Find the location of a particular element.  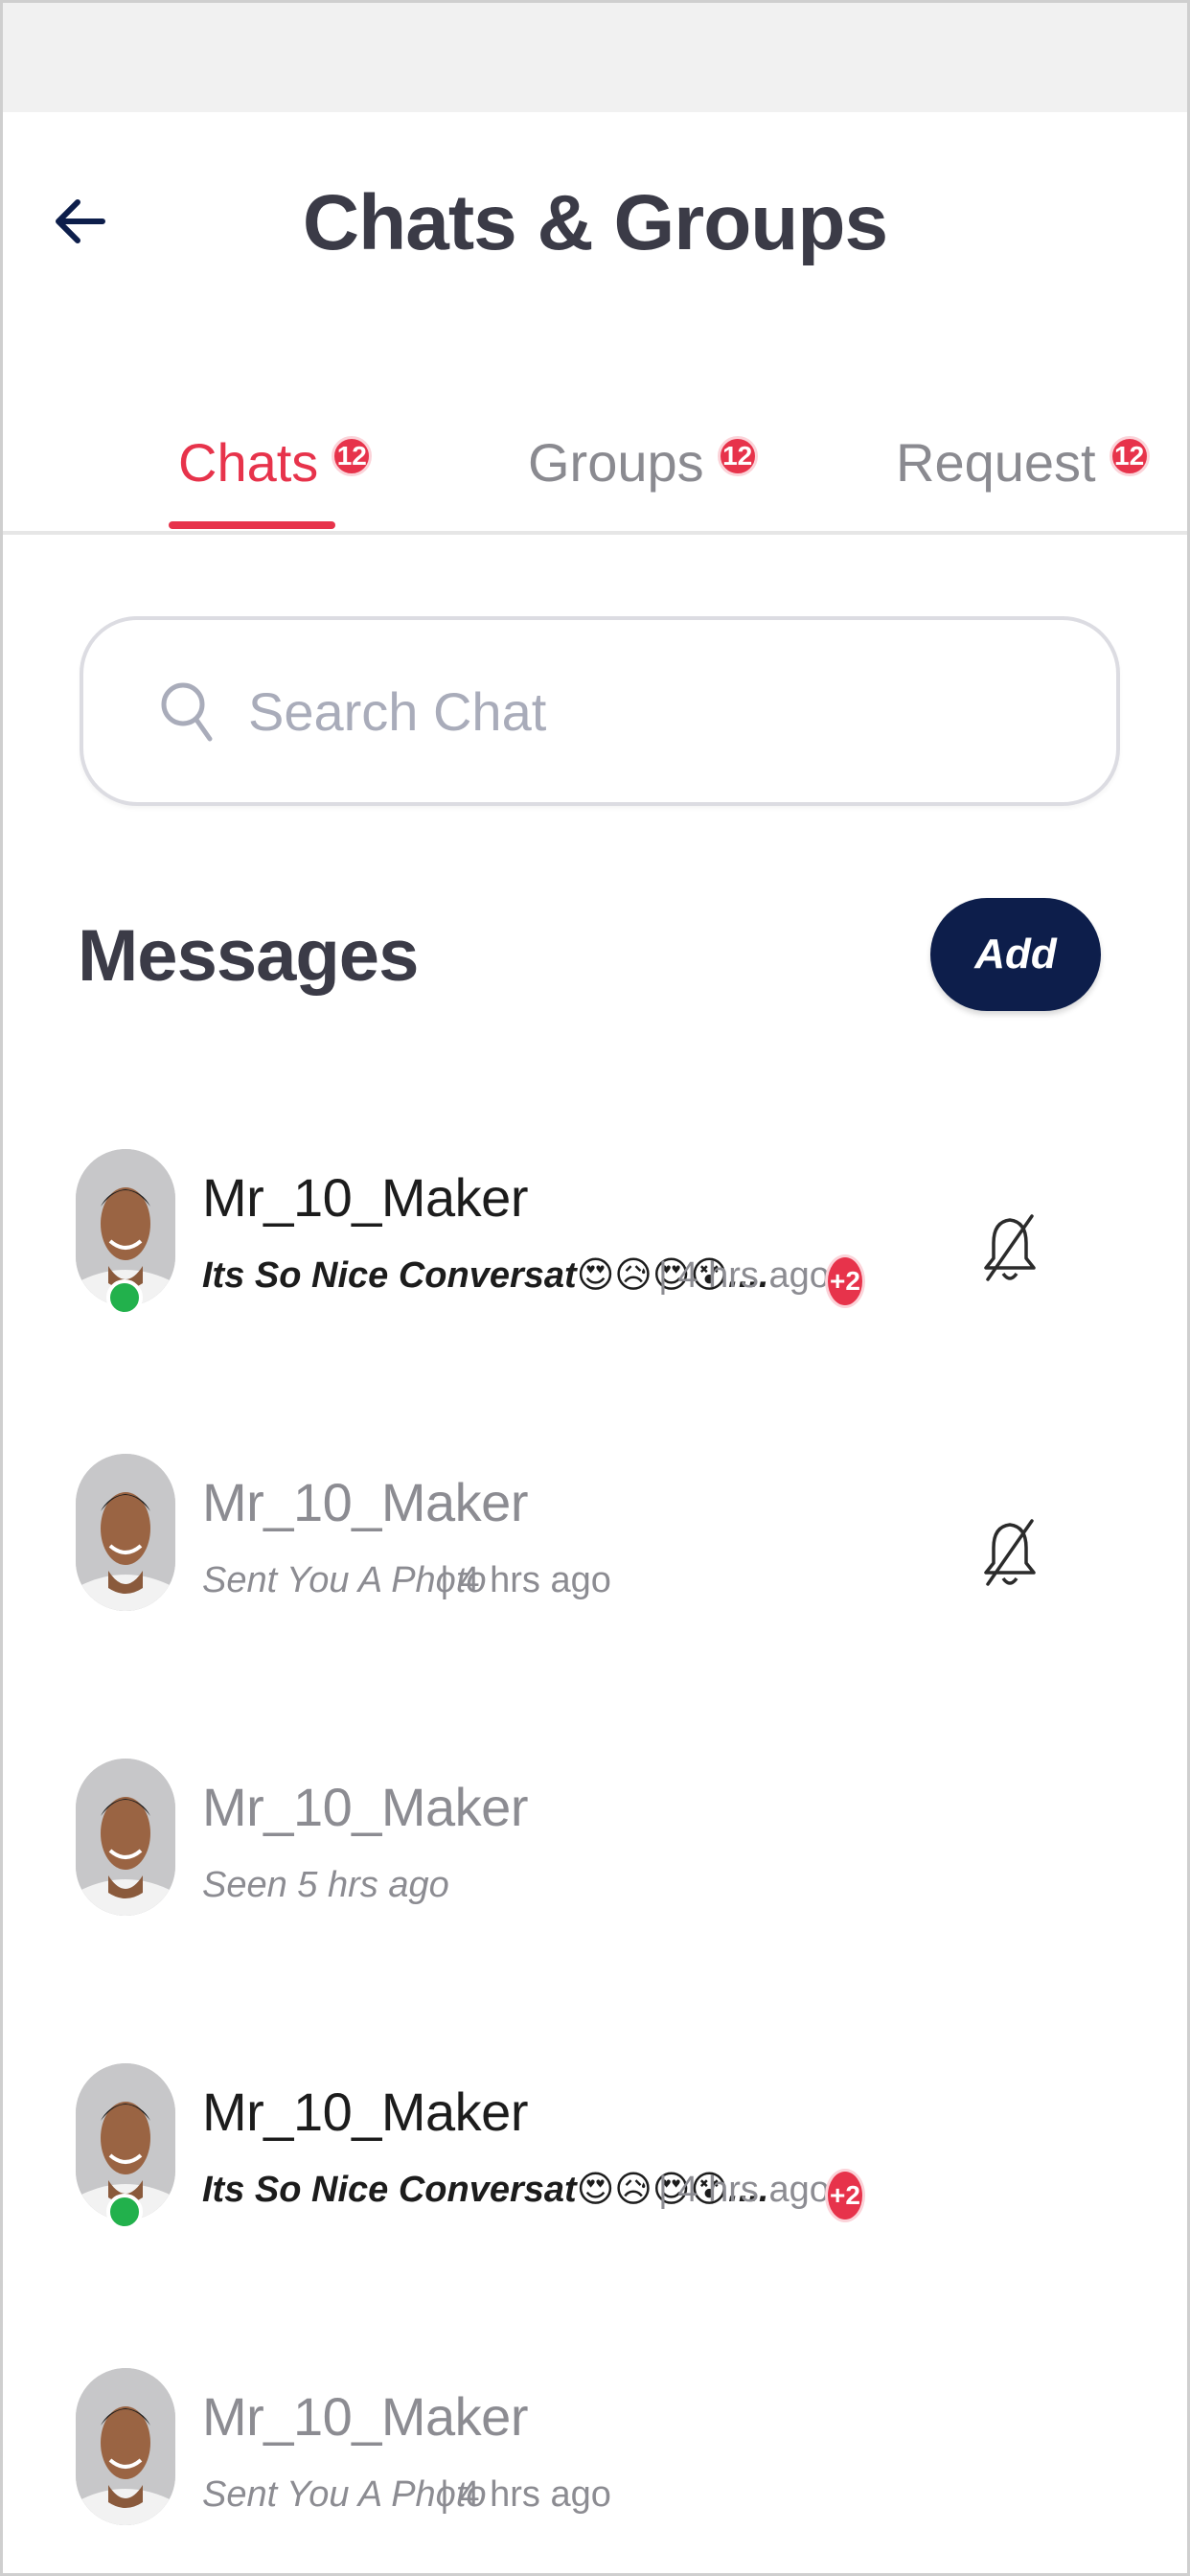

tab-label: Request is located at coordinates (996, 462).